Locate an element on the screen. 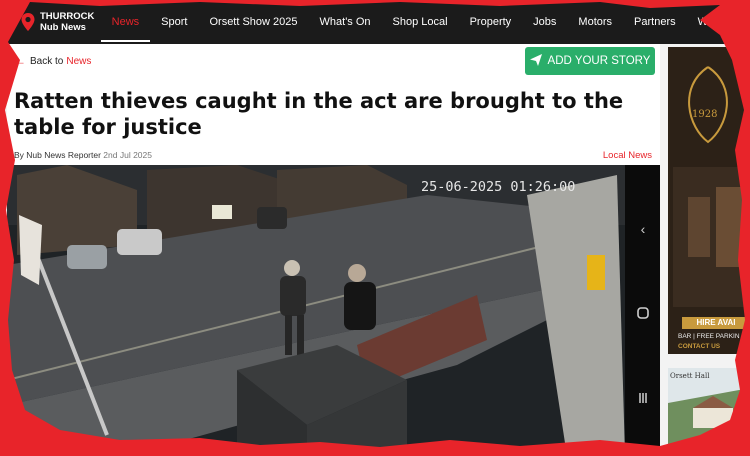  byline-author: By Nub News Reporter is located at coordinates (57, 155).